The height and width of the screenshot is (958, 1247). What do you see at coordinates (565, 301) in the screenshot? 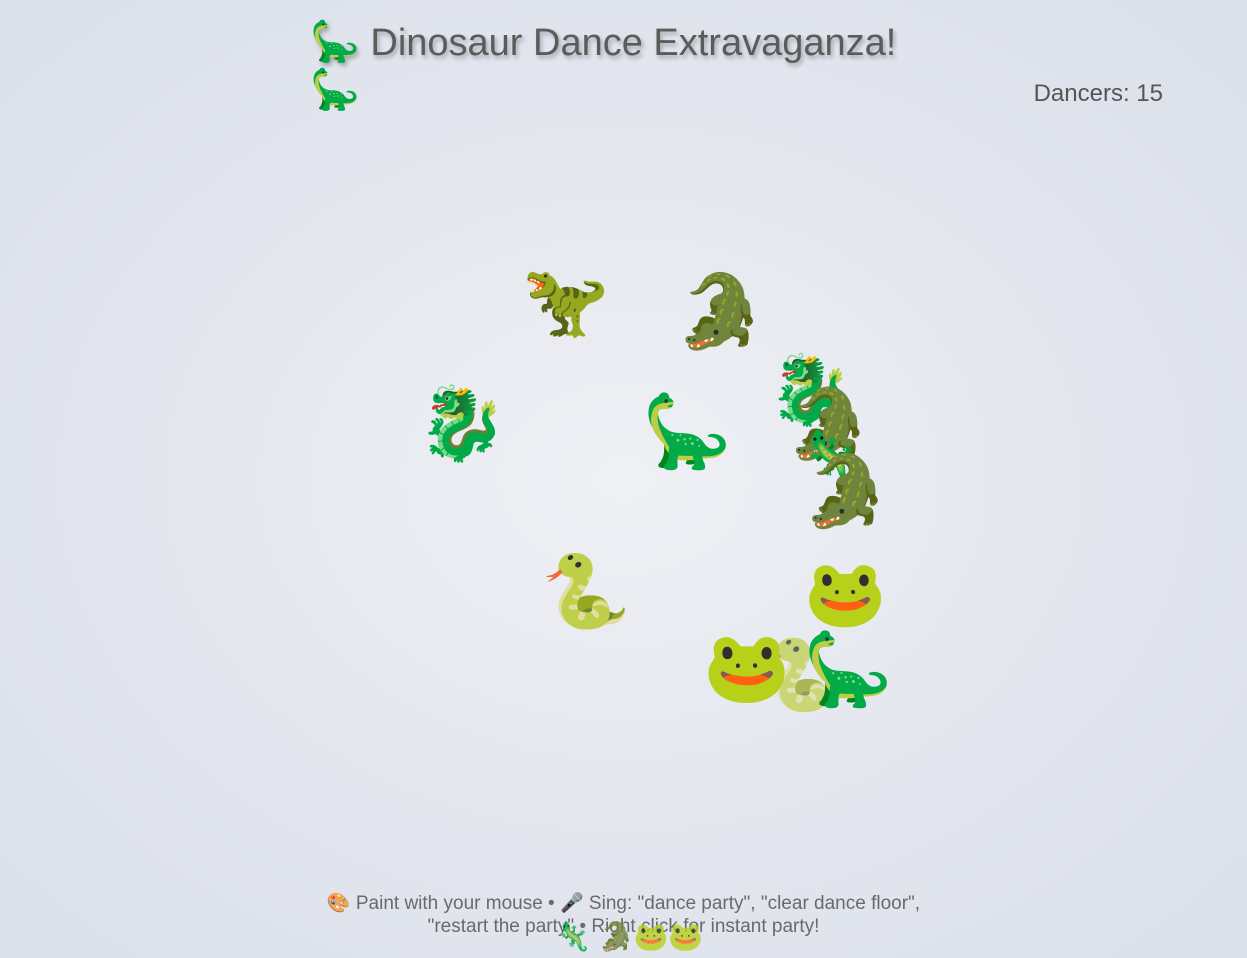
I see `trex-dancer: 🦖` at bounding box center [565, 301].